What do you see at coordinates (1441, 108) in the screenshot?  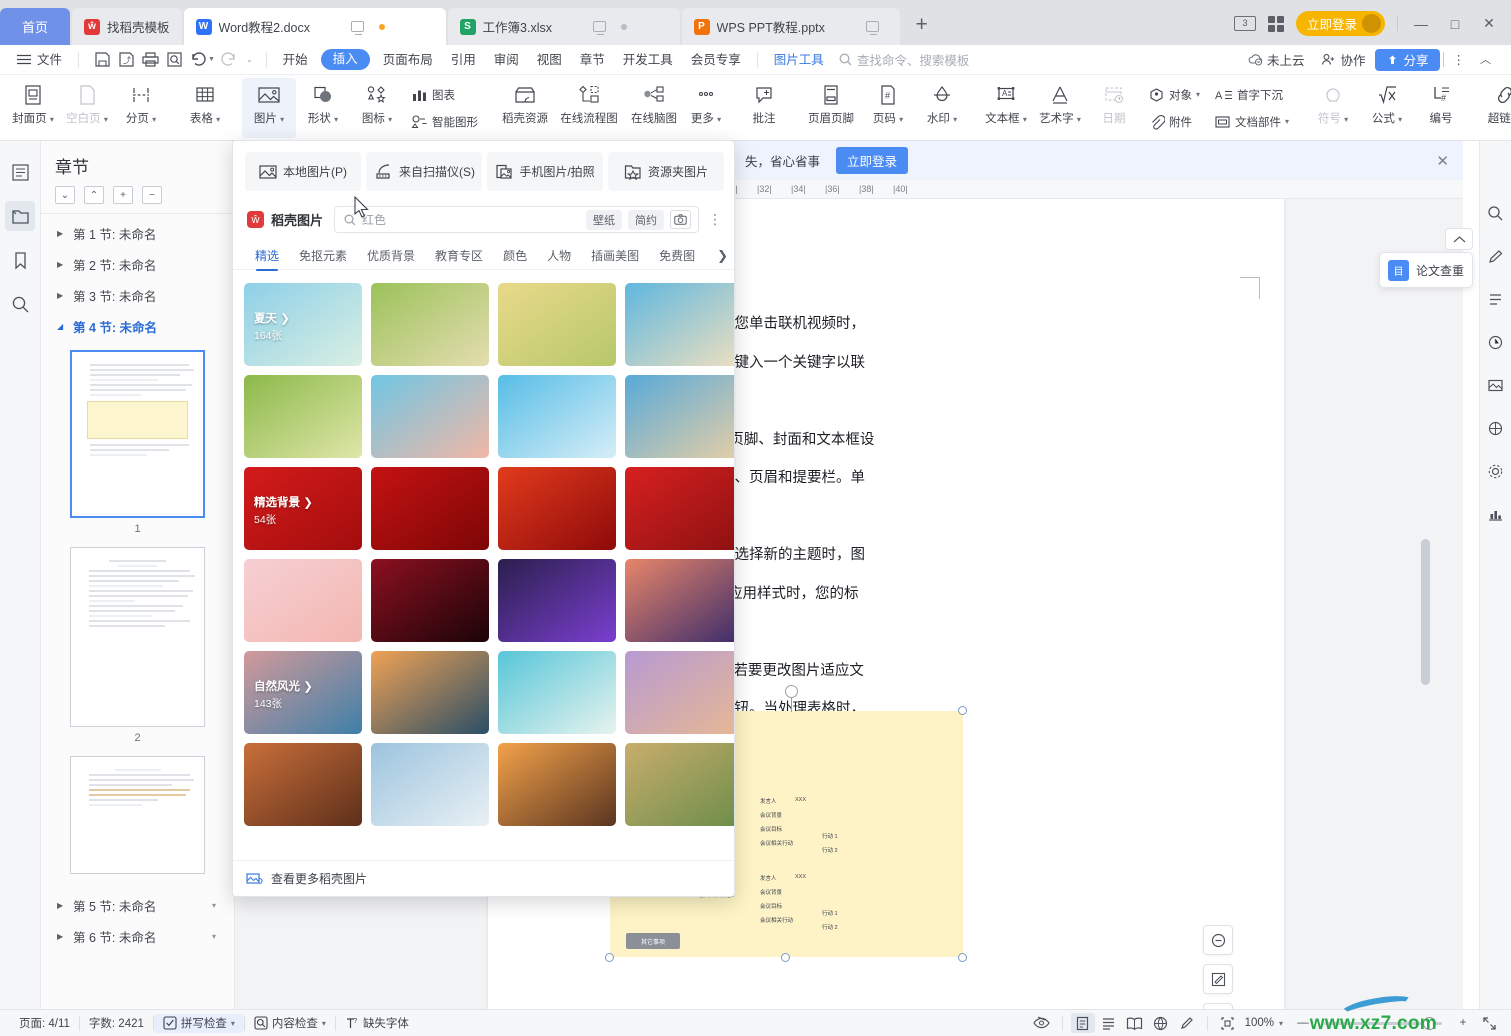 I see `ribbon-numbering: # 编号` at bounding box center [1441, 108].